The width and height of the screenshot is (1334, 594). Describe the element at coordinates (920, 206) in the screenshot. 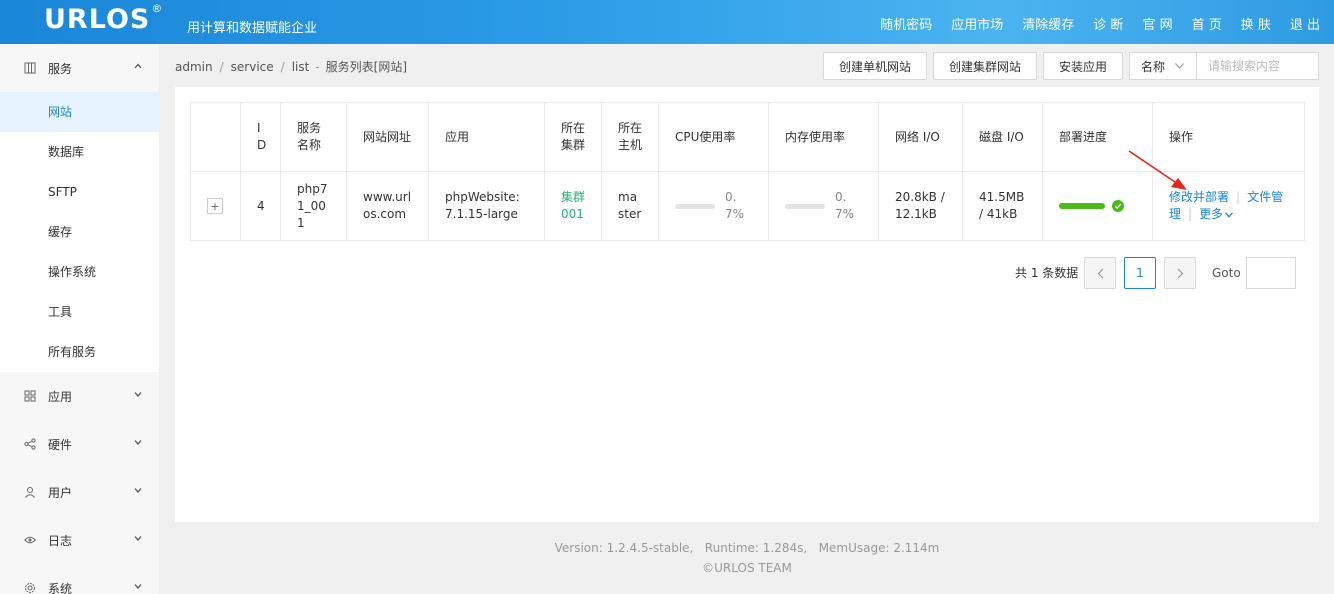

I see `cell-network-io: 20.8kB / 12.1kB` at that location.